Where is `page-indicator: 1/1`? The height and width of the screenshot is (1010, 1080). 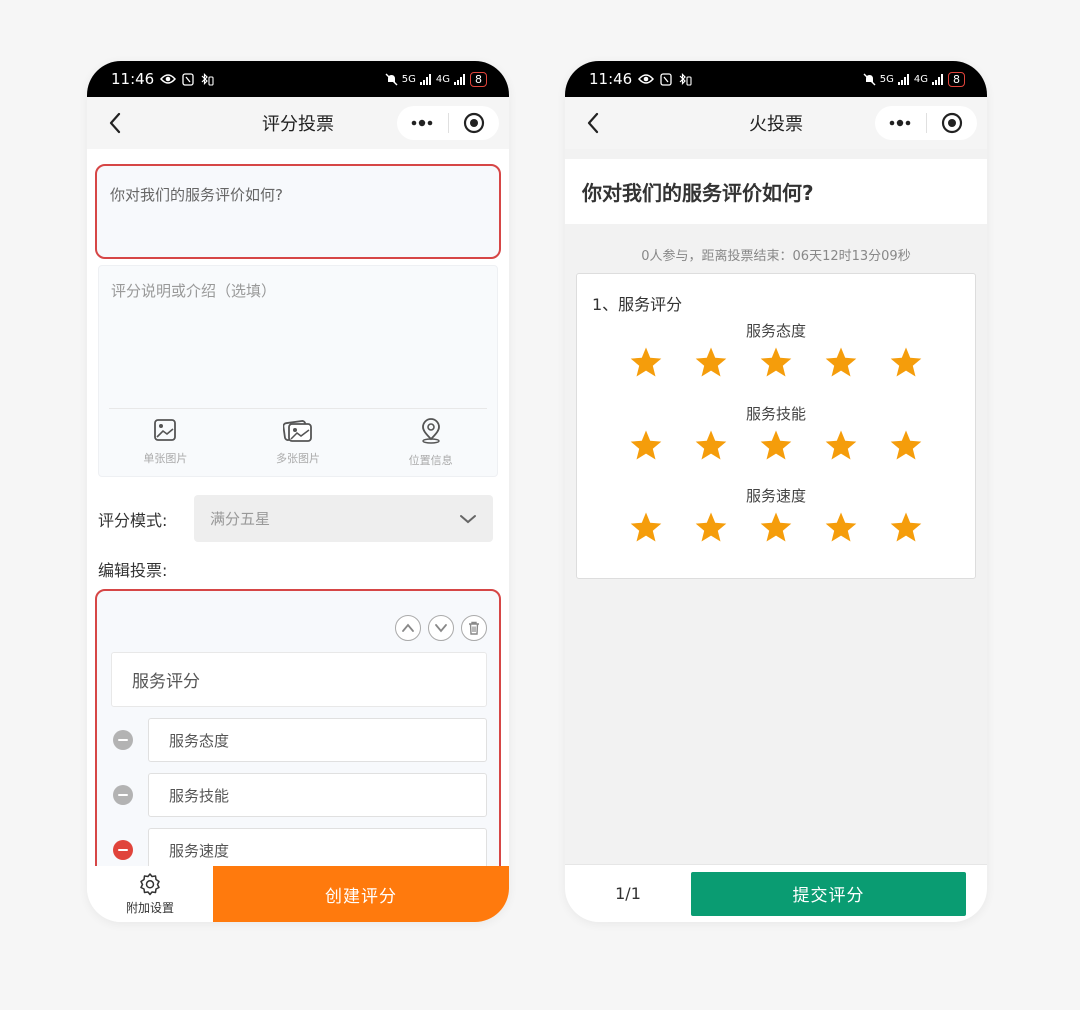 page-indicator: 1/1 is located at coordinates (628, 893).